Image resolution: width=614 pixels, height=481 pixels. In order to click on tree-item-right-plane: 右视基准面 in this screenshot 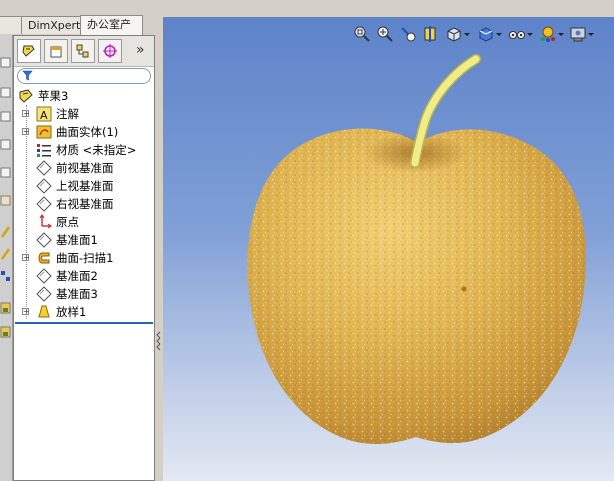, I will do `click(84, 204)`.